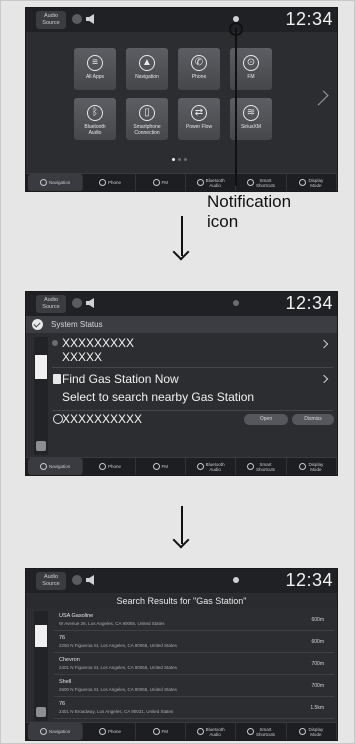 The image size is (355, 744). What do you see at coordinates (200, 731) in the screenshot?
I see `bluetooth-icon` at bounding box center [200, 731].